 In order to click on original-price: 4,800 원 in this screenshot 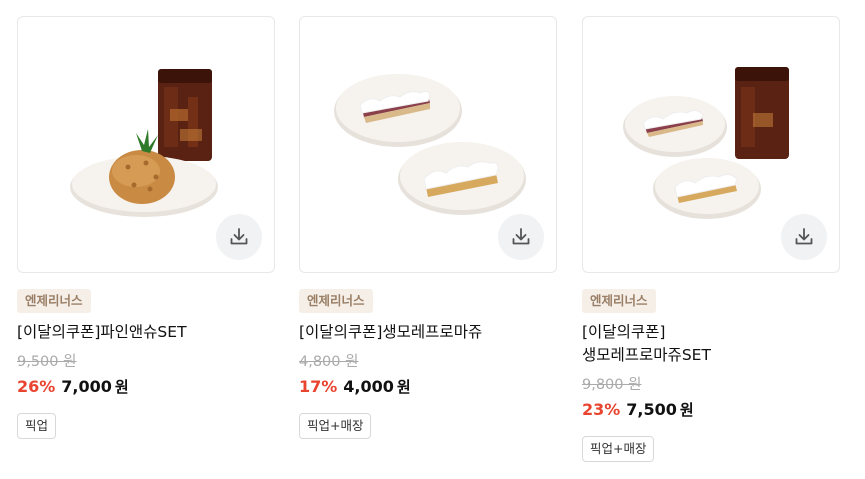, I will do `click(329, 362)`.